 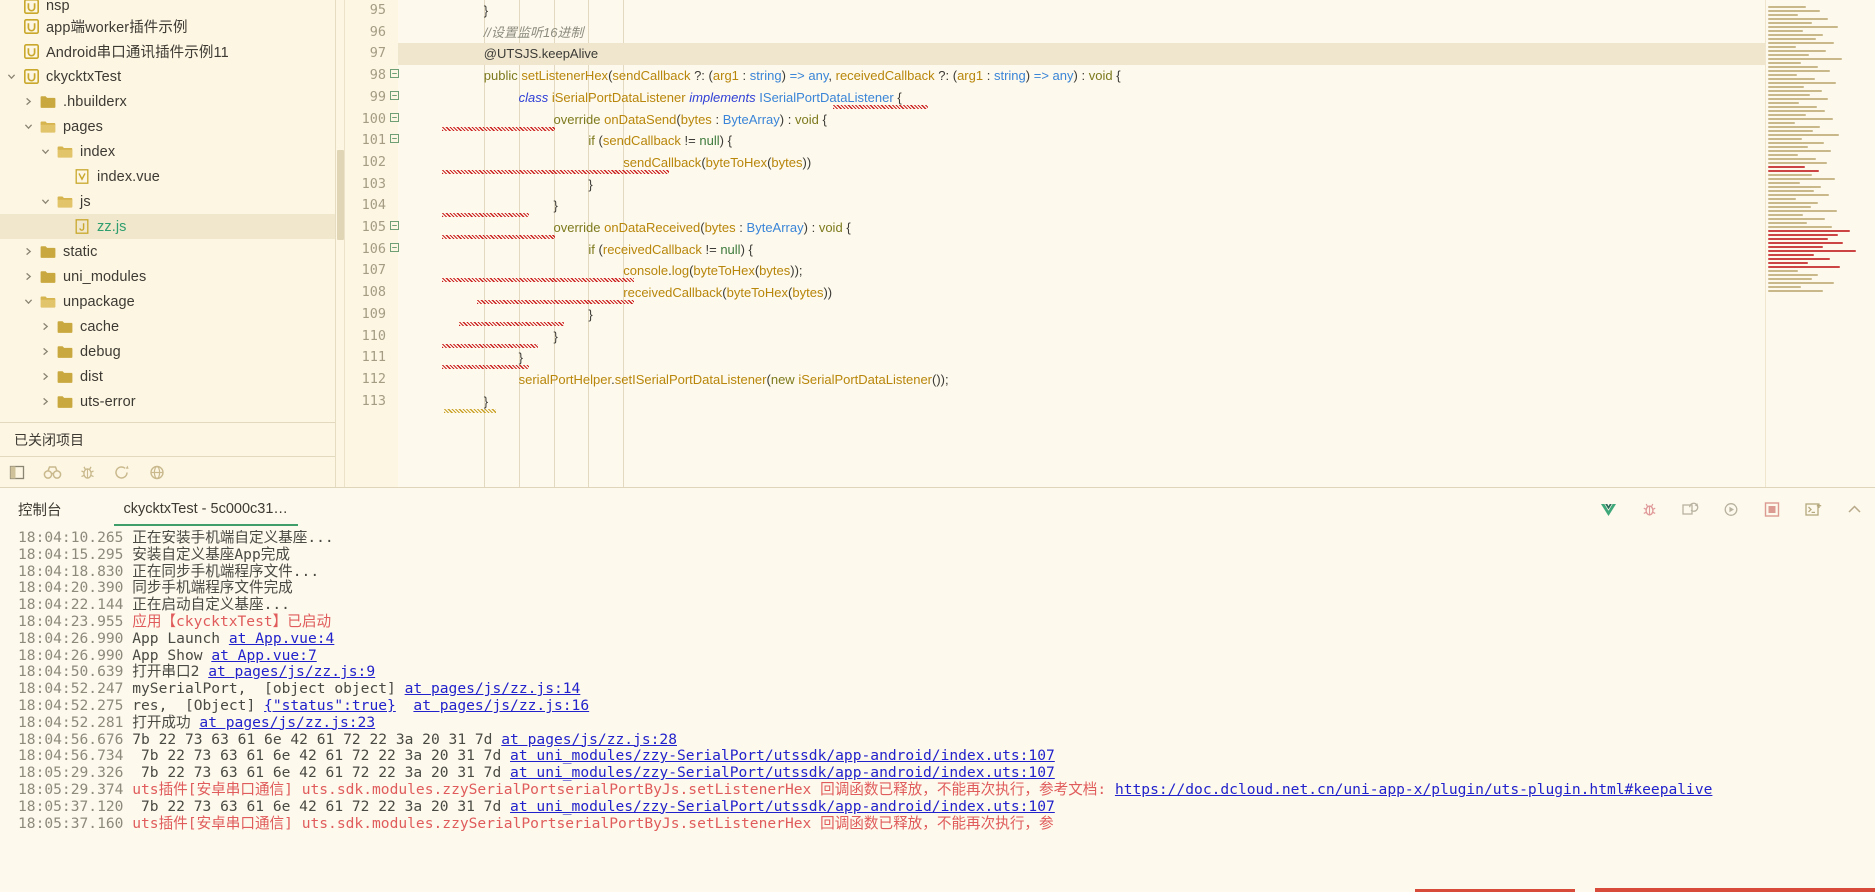 What do you see at coordinates (17, 472) in the screenshot?
I see `panel-toggle-icon` at bounding box center [17, 472].